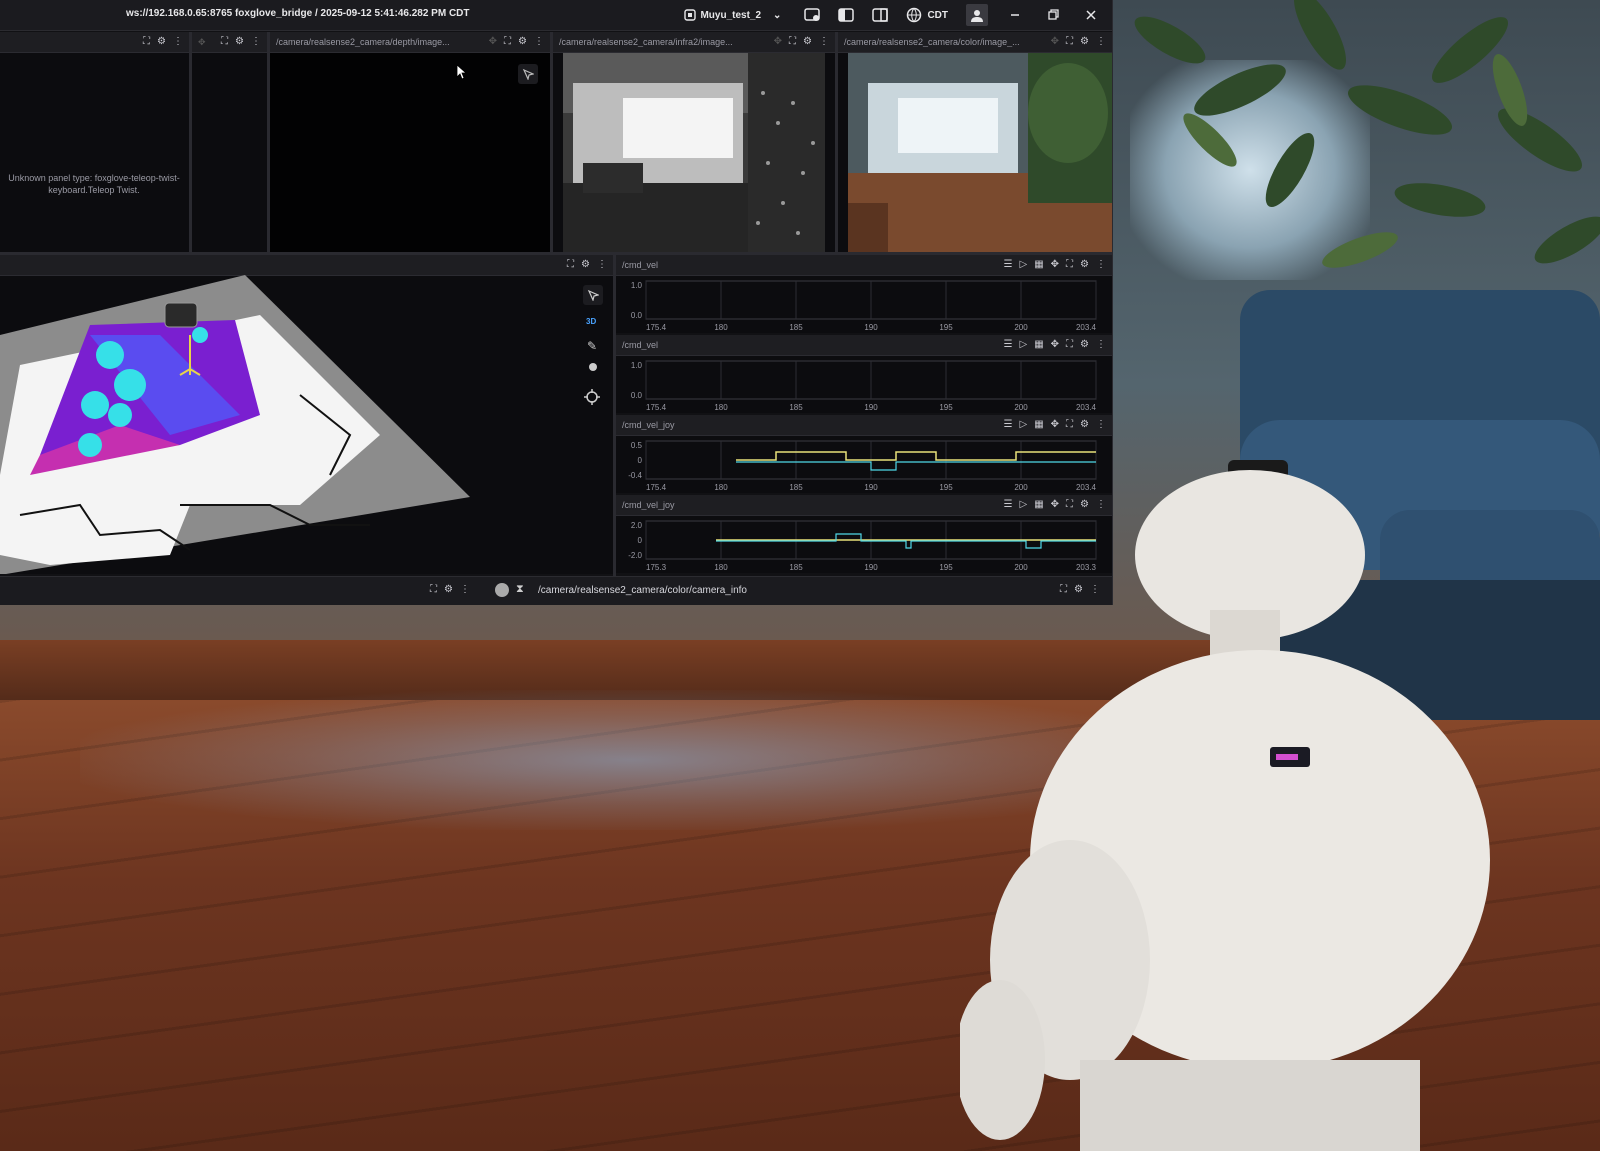  I want to click on right-sidebar-toggle-icon, so click(880, 15).